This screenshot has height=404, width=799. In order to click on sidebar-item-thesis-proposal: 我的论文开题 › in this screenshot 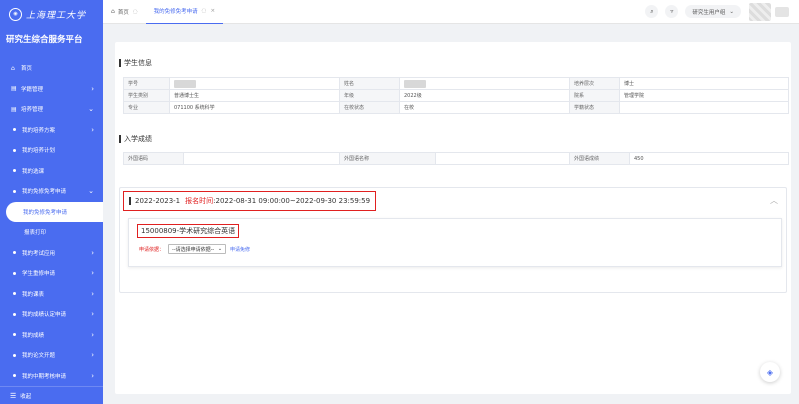, I will do `click(51, 355)`.